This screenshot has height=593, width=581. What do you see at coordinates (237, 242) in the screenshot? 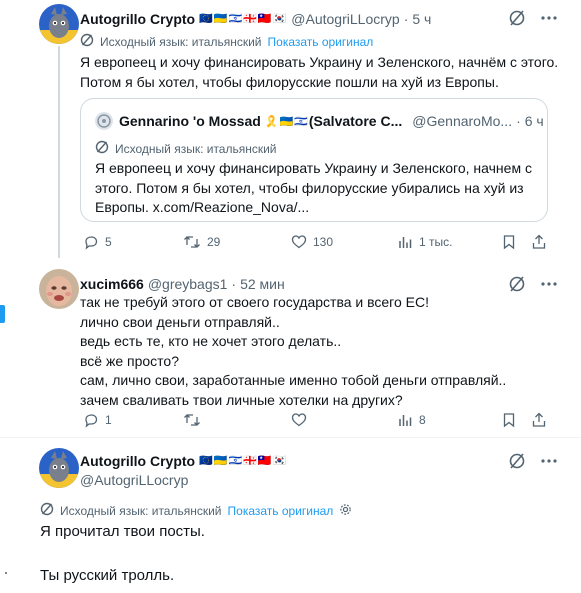
I see `retweet-button: 29` at bounding box center [237, 242].